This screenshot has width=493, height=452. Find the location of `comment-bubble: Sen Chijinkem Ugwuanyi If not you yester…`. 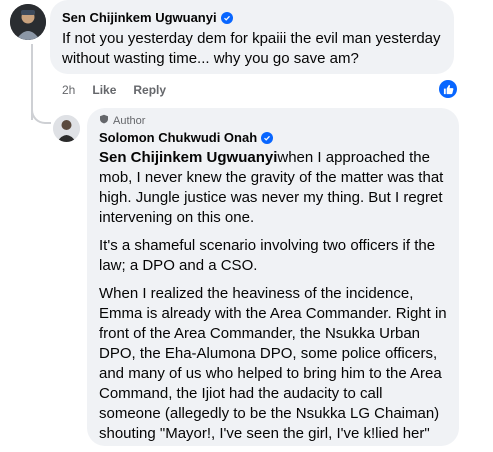

comment-bubble: Sen Chijinkem Ugwuanyi If not you yester… is located at coordinates (252, 37).